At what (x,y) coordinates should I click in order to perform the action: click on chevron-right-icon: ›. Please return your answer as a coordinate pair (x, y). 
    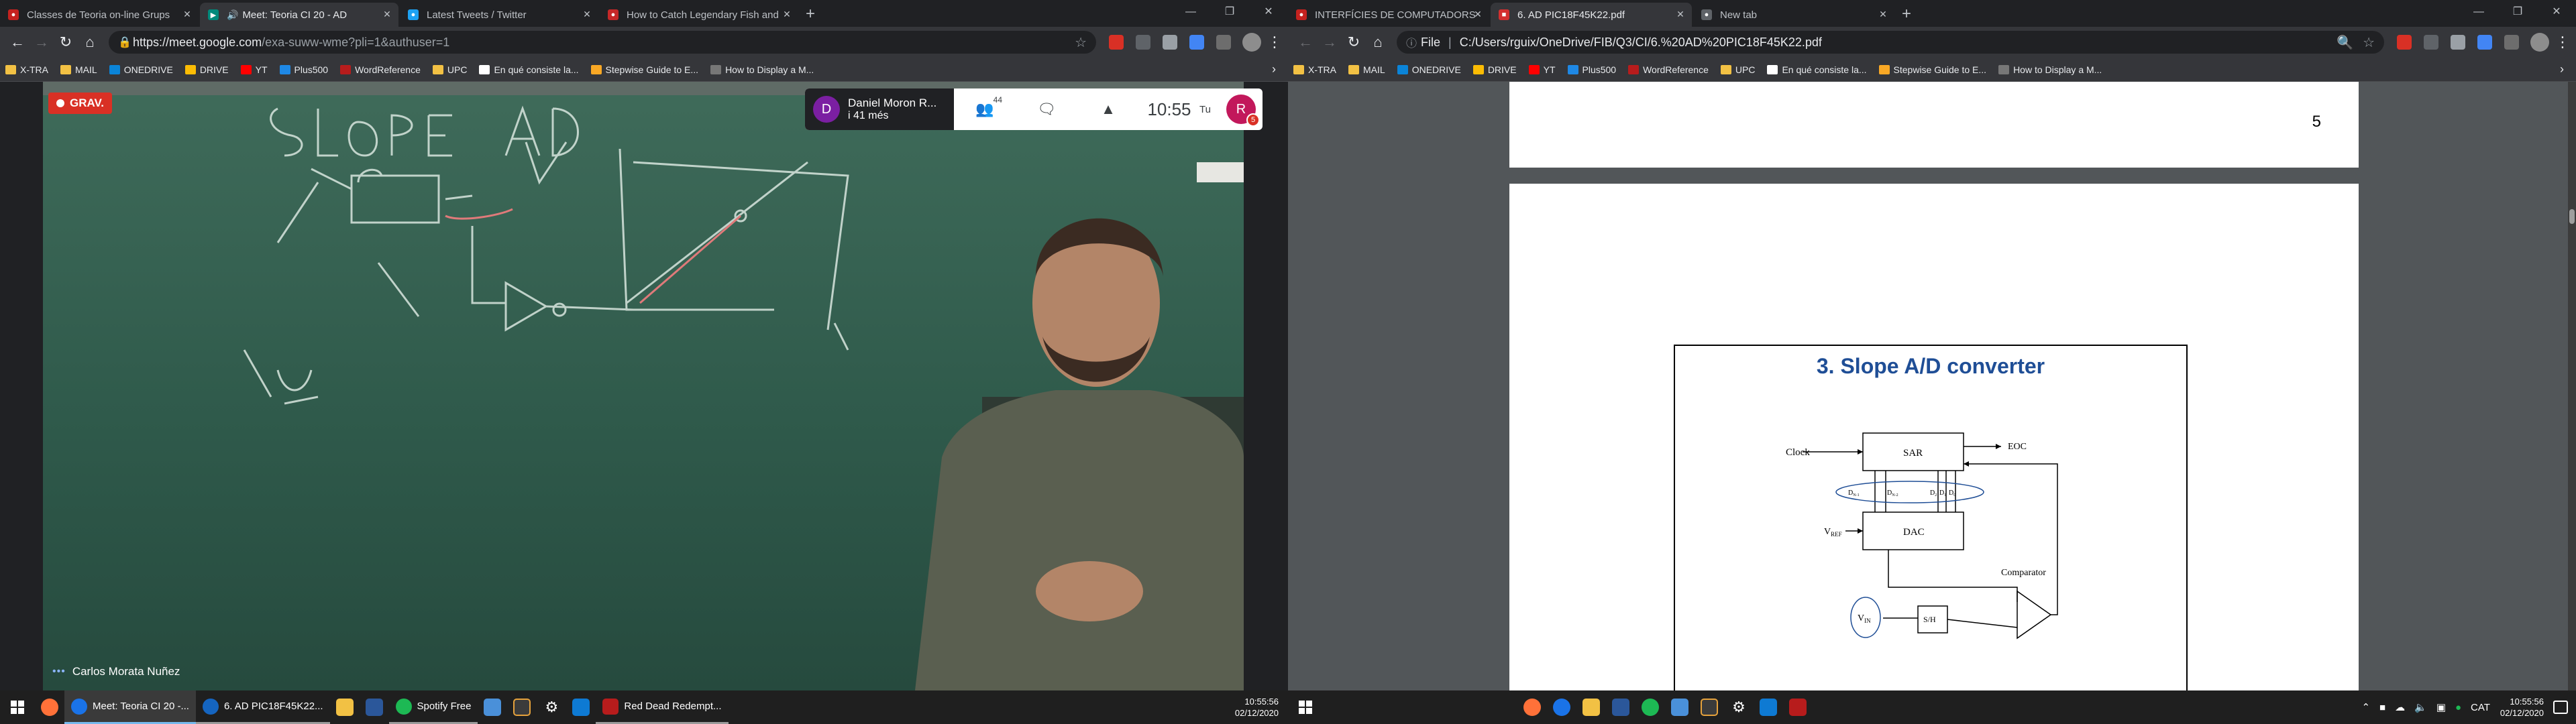
    Looking at the image, I should click on (1274, 69).